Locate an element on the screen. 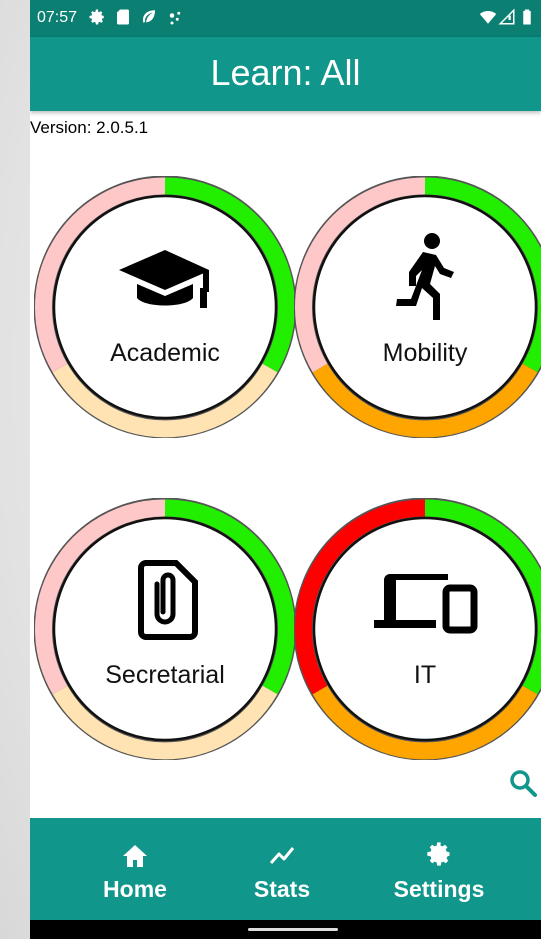 This screenshot has width=541, height=939. devices-icon is located at coordinates (426, 604).